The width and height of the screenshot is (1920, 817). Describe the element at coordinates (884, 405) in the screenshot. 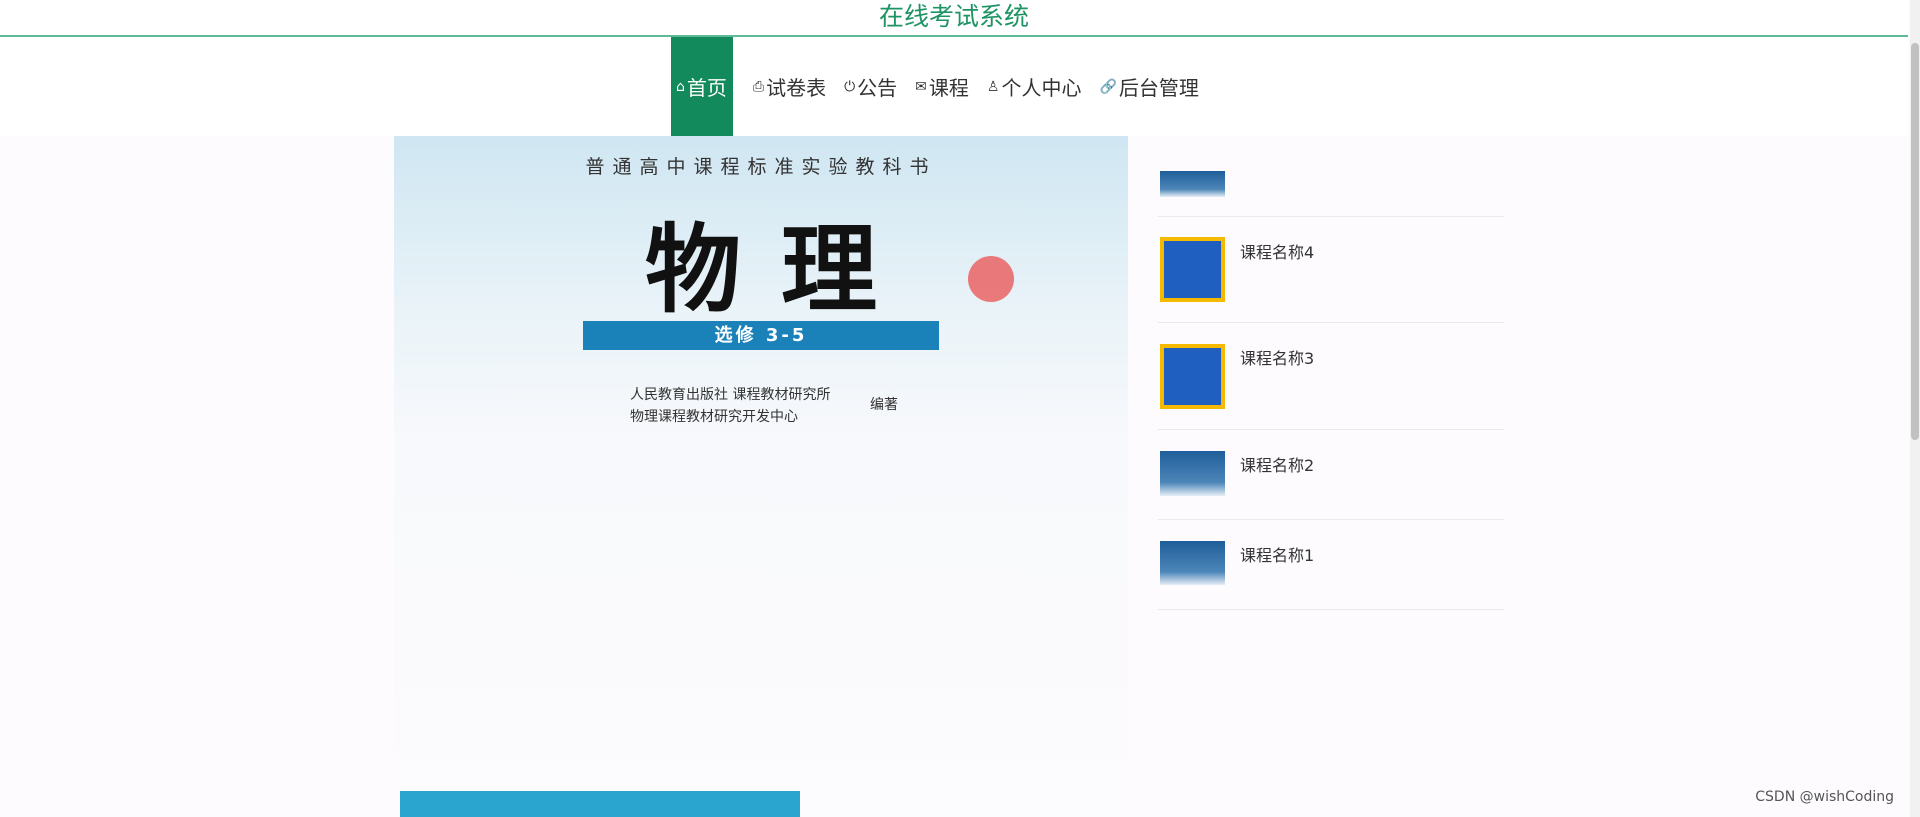

I see `book-role: 编著` at that location.